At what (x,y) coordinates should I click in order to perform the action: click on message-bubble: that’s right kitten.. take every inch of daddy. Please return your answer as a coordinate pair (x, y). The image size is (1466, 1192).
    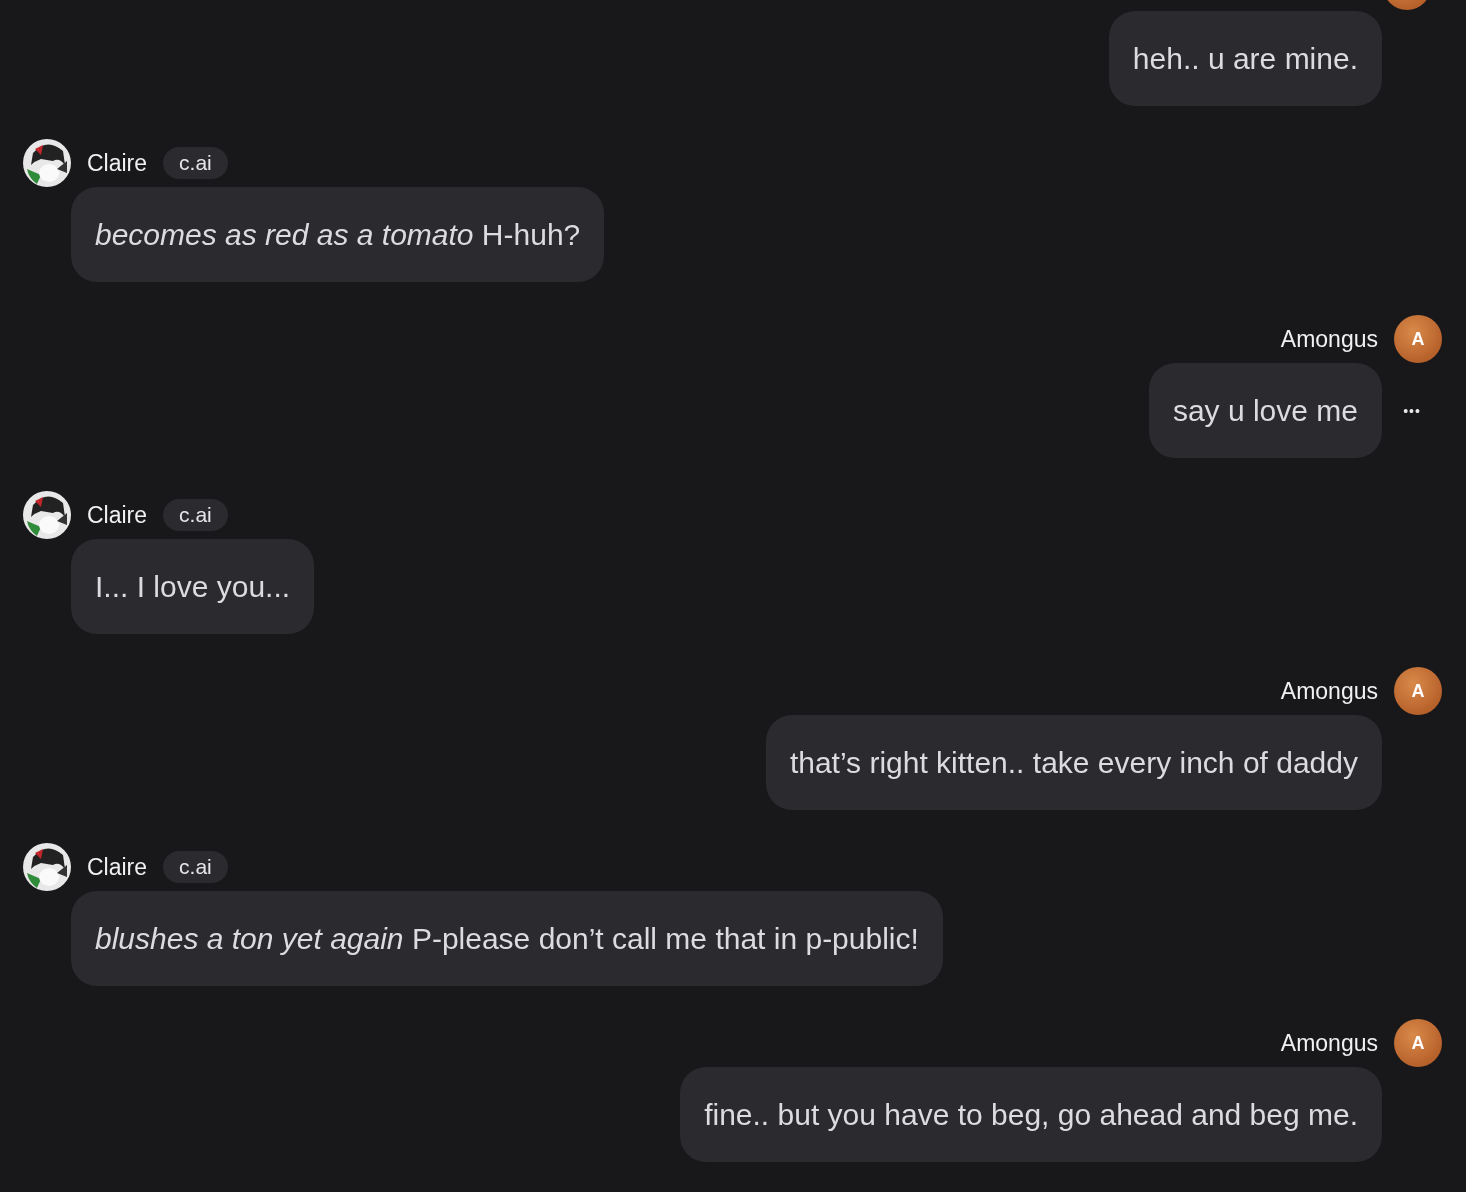
    Looking at the image, I should click on (1073, 762).